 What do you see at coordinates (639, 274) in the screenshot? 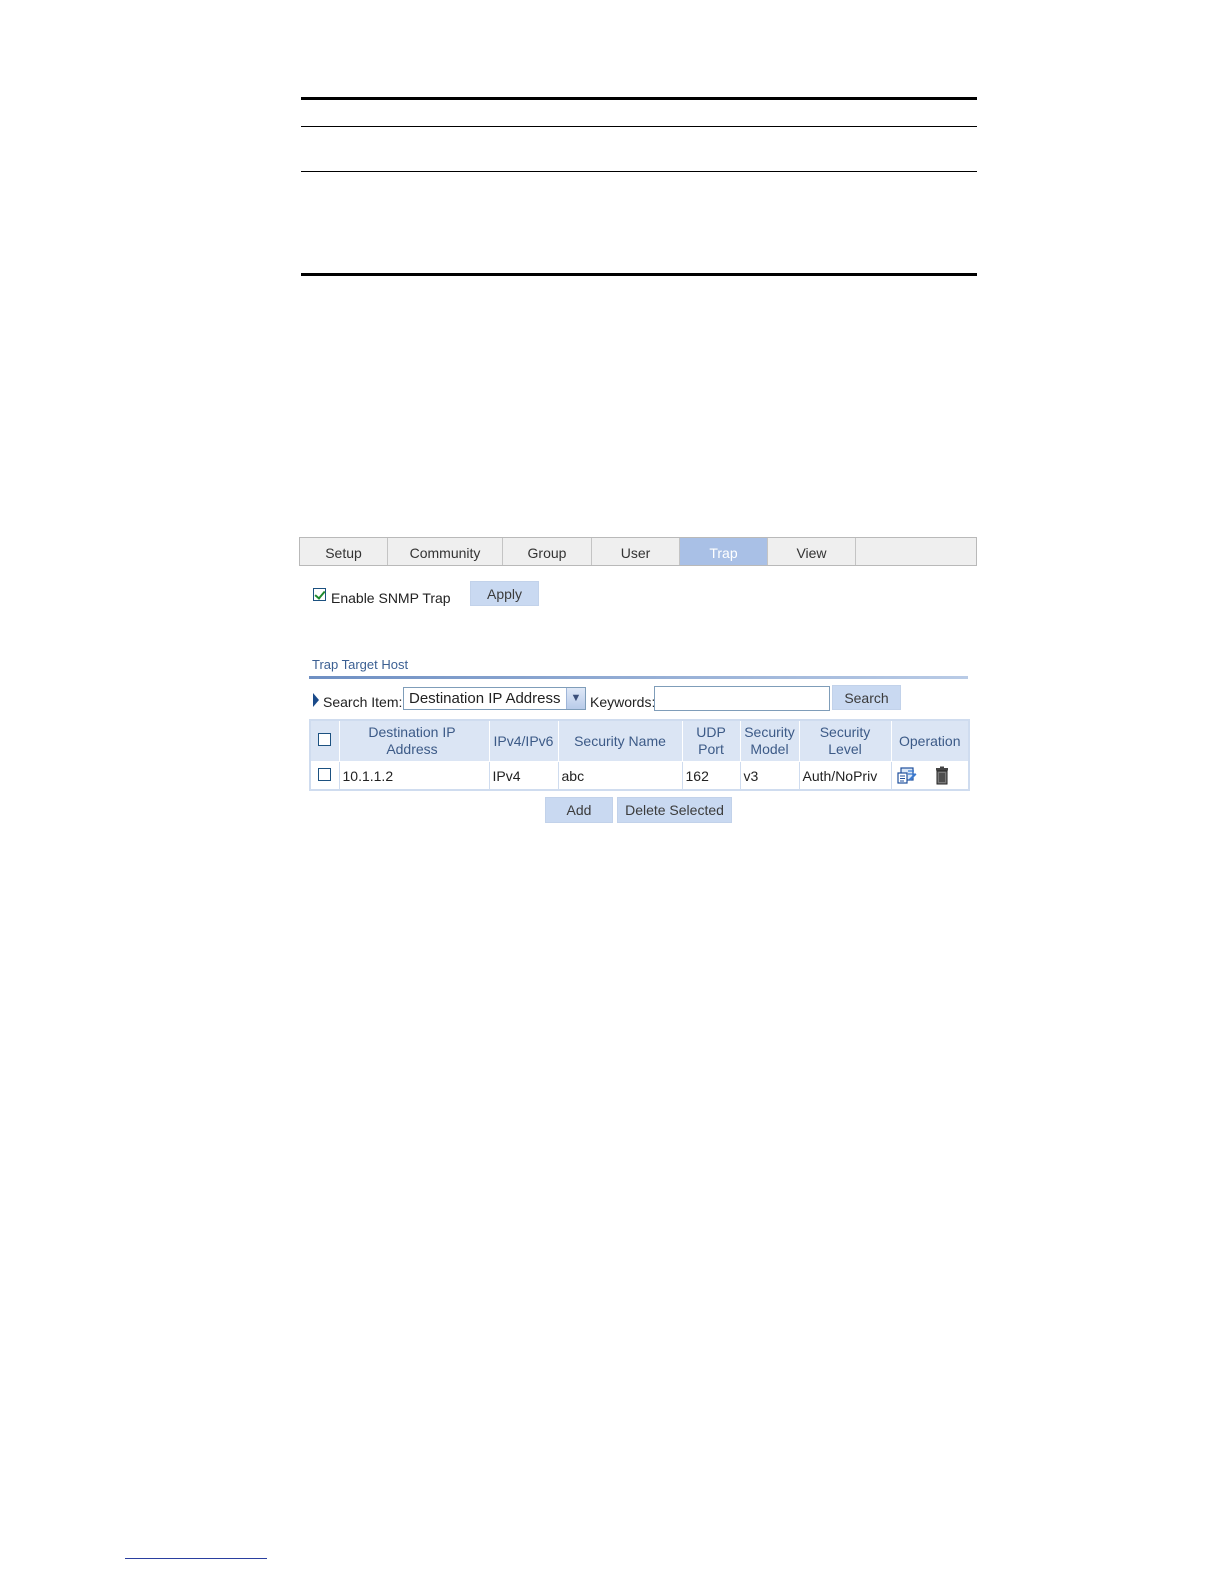
I see `bottom-rule-thick` at bounding box center [639, 274].